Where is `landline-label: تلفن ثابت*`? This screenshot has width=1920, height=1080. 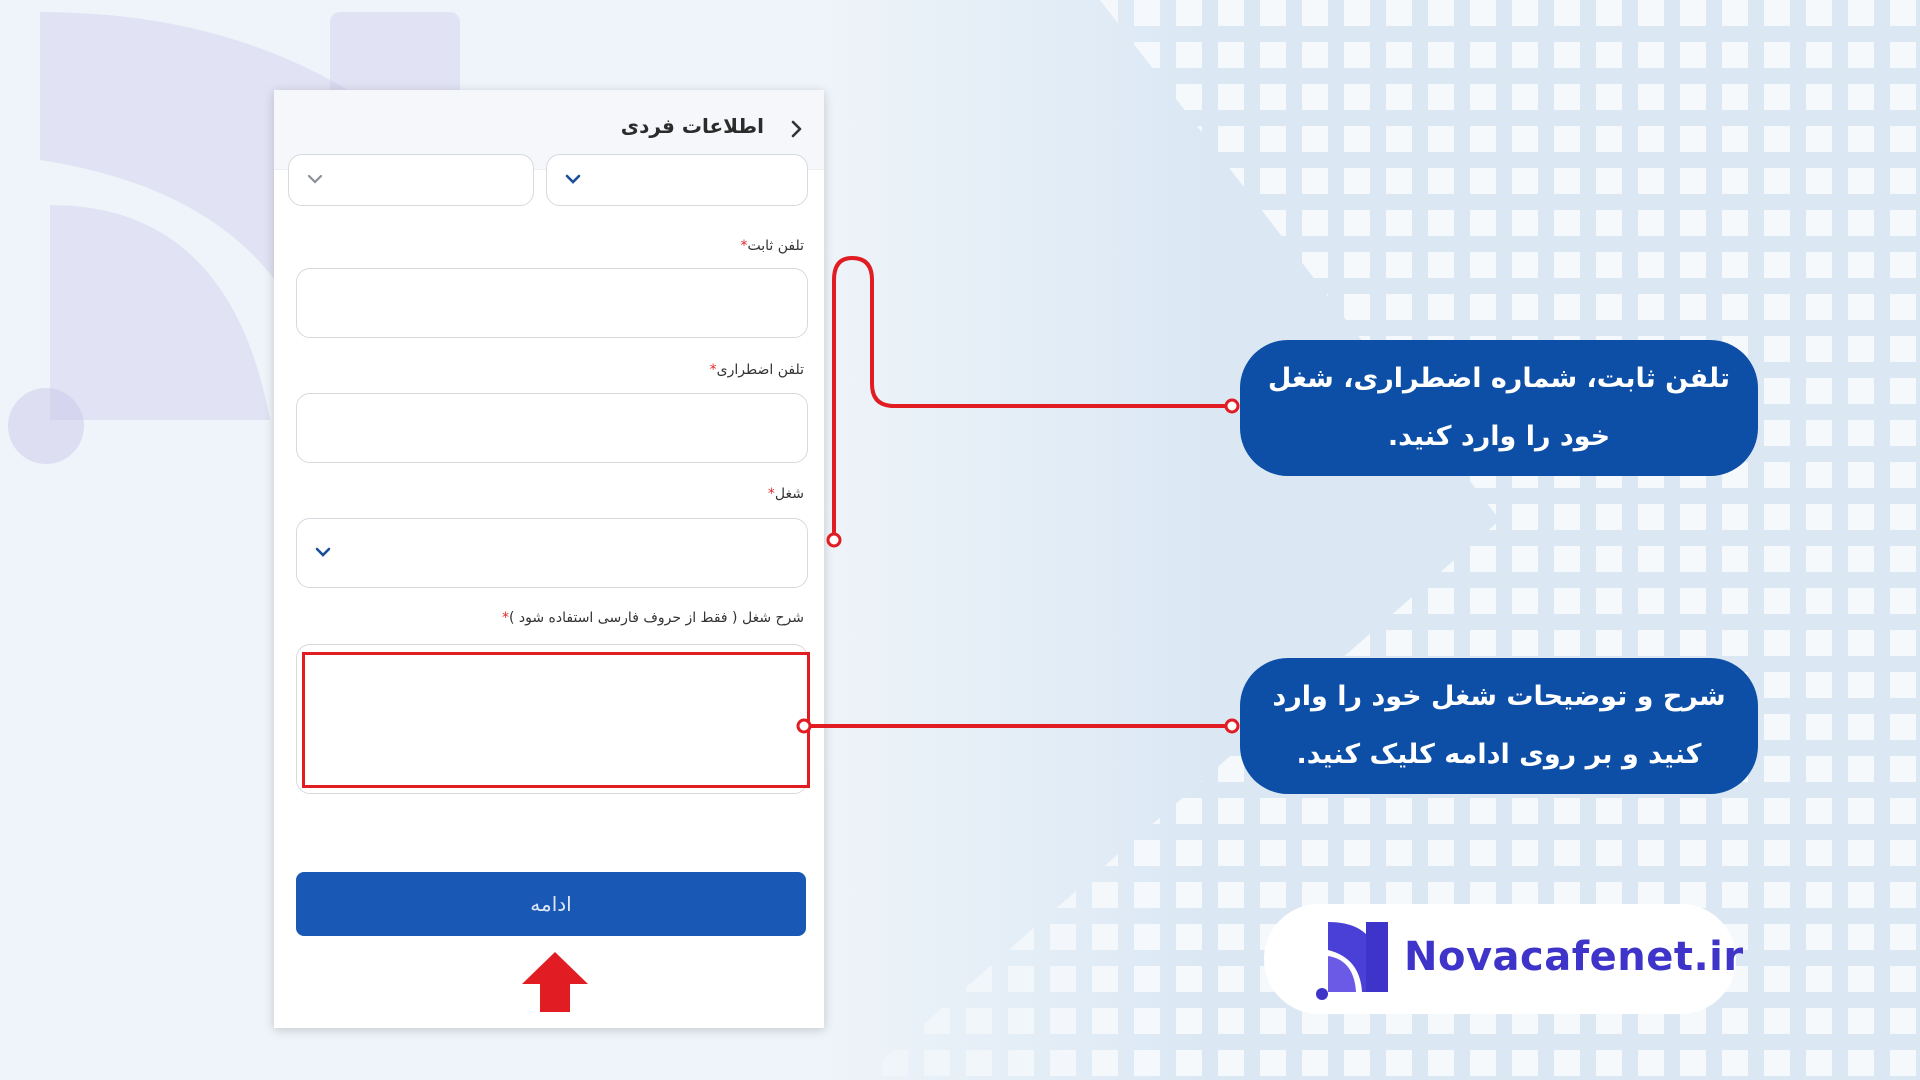
landline-label: تلفن ثابت* is located at coordinates (772, 246).